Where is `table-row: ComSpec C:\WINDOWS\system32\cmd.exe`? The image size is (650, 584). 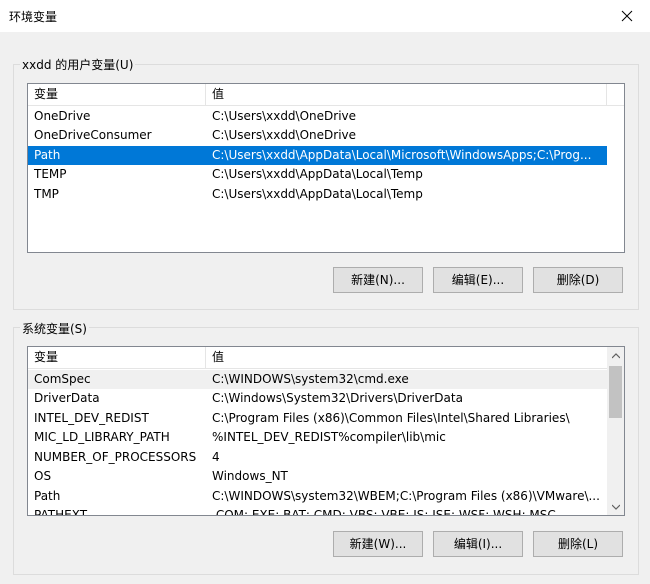 table-row: ComSpec C:\WINDOWS\system32\cmd.exe is located at coordinates (317, 379).